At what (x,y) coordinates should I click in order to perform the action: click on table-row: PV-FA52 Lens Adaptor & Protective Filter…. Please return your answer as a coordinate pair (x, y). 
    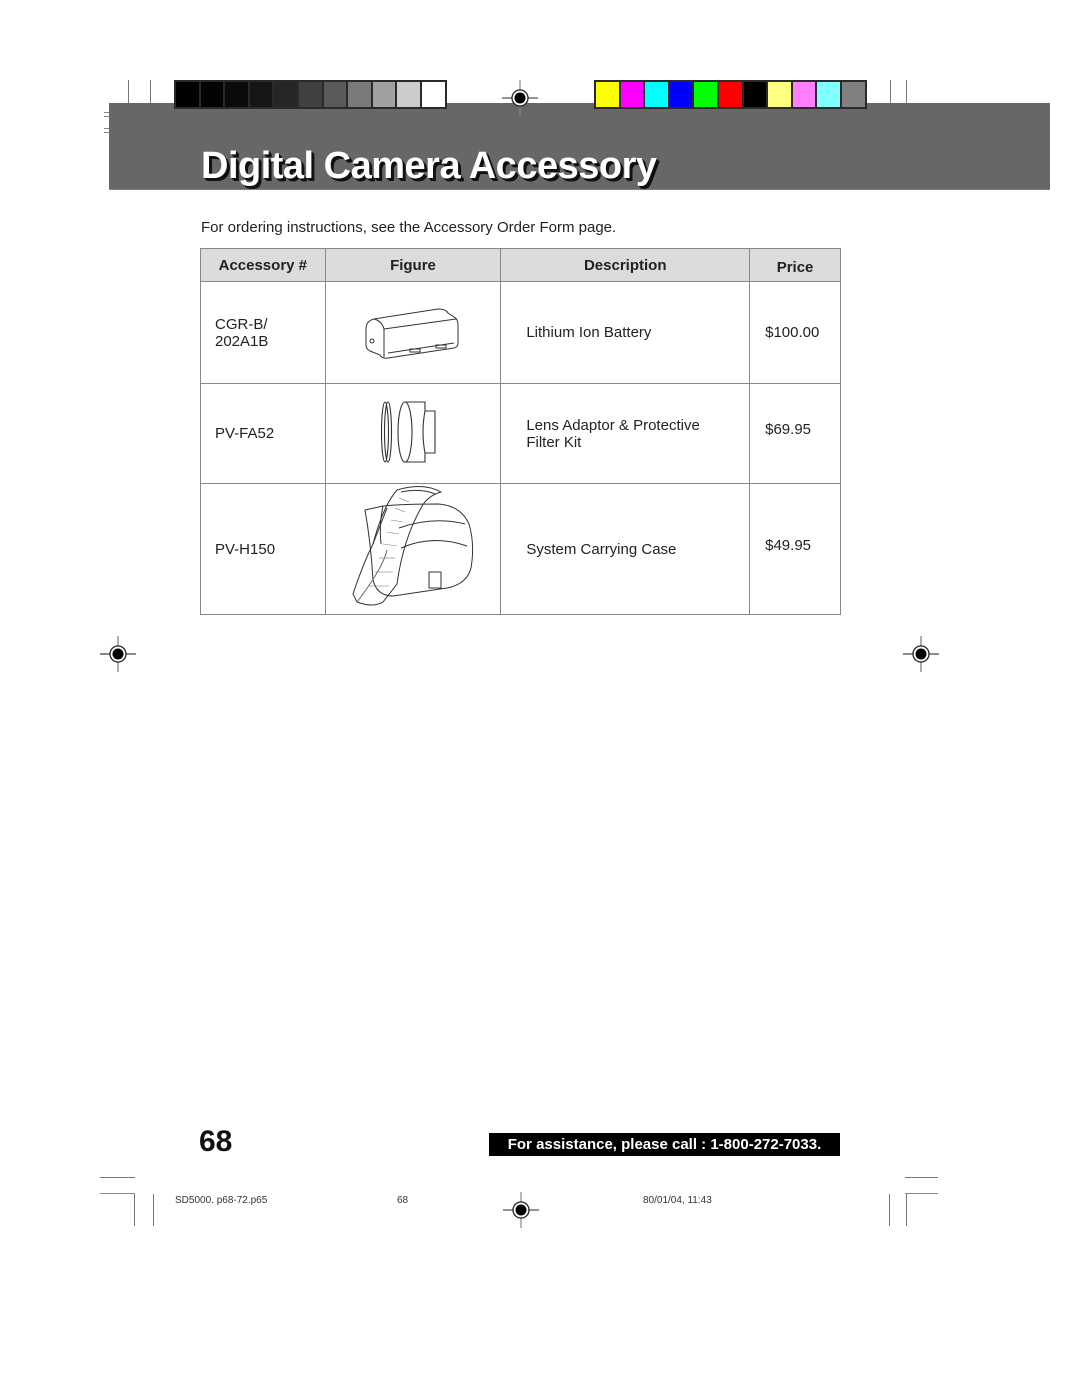
    Looking at the image, I should click on (520, 433).